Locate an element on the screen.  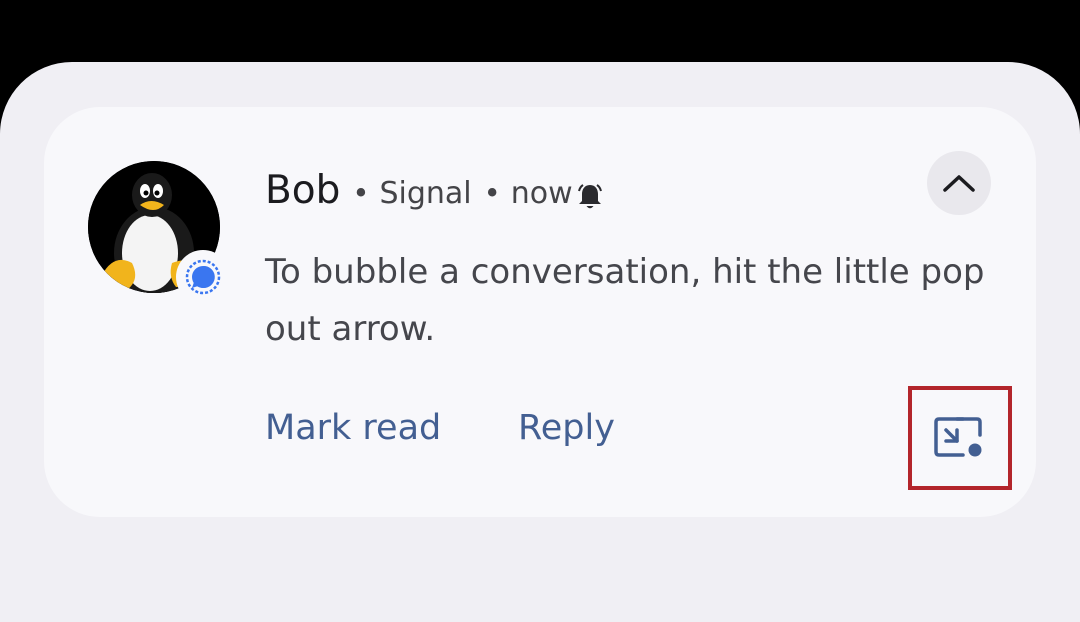
notification-header: Bob • Signal • now is located at coordinates (419, 196).